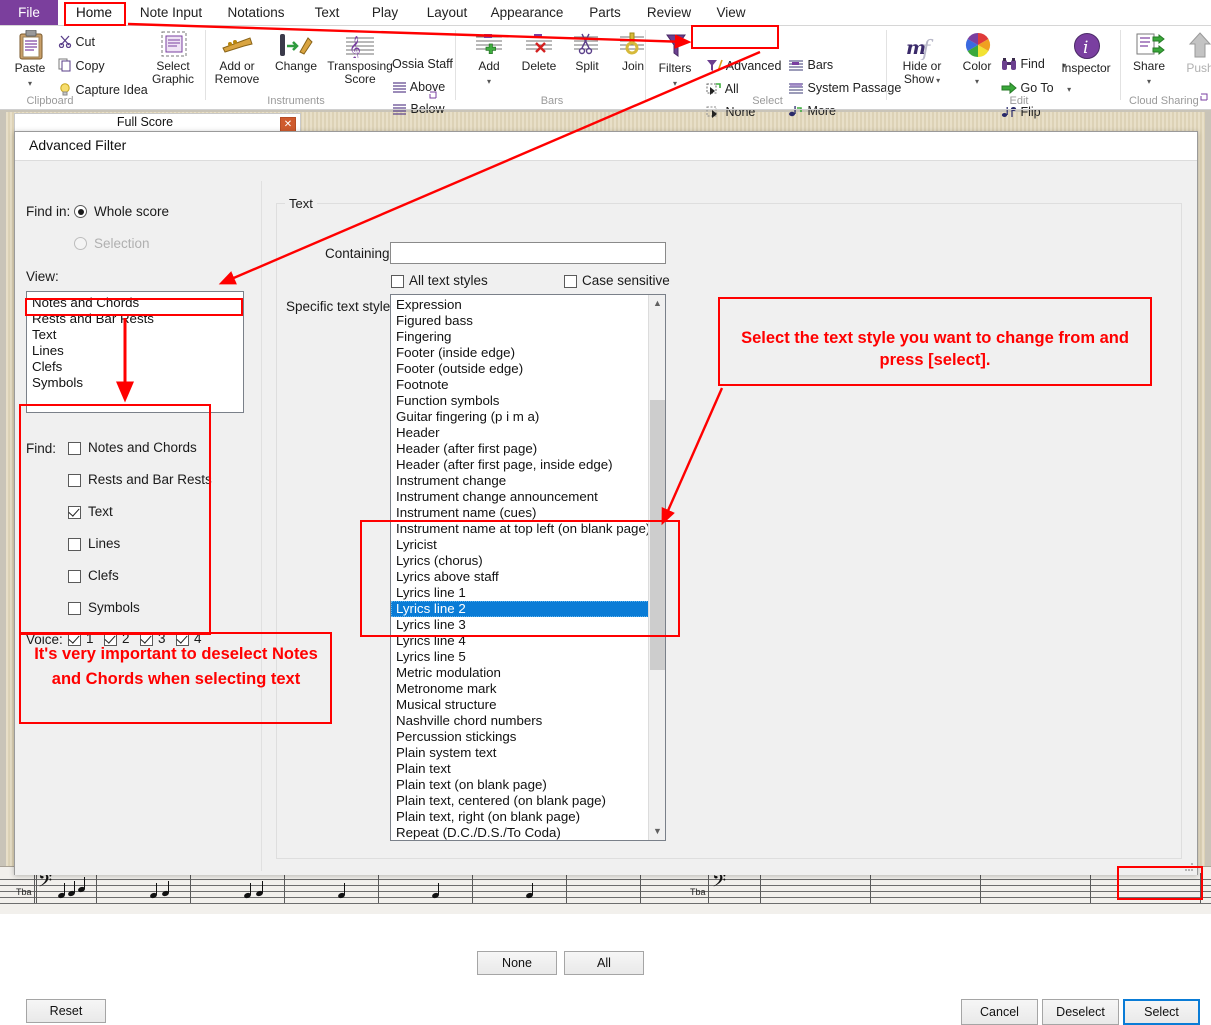 The width and height of the screenshot is (1211, 1025). What do you see at coordinates (296, 51) in the screenshot?
I see `change-instrument-button: Change` at bounding box center [296, 51].